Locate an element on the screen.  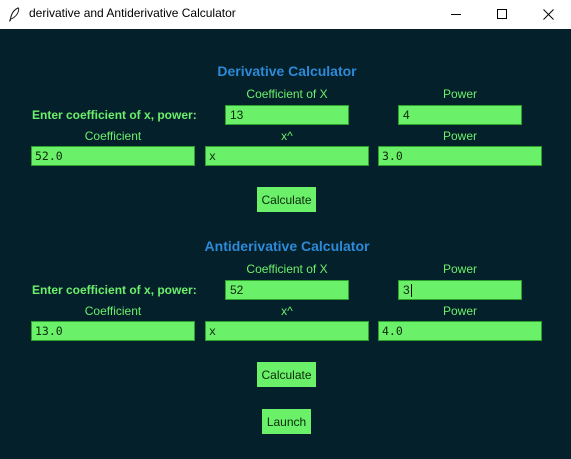
maximize-button is located at coordinates (502, 14).